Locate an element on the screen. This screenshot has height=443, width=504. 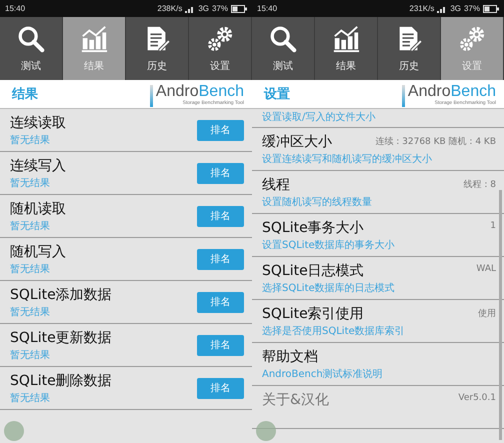
test-name: 随机写入 is located at coordinates (38, 251).